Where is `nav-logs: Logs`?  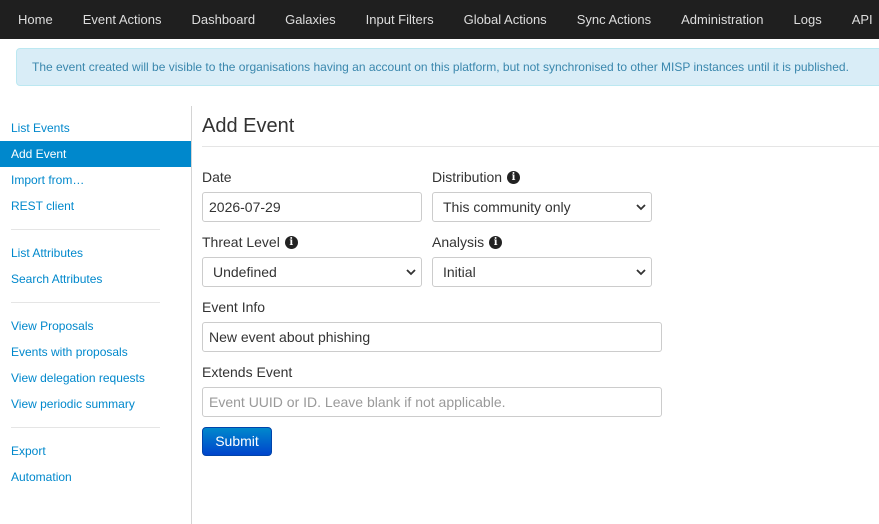
nav-logs: Logs is located at coordinates (808, 19).